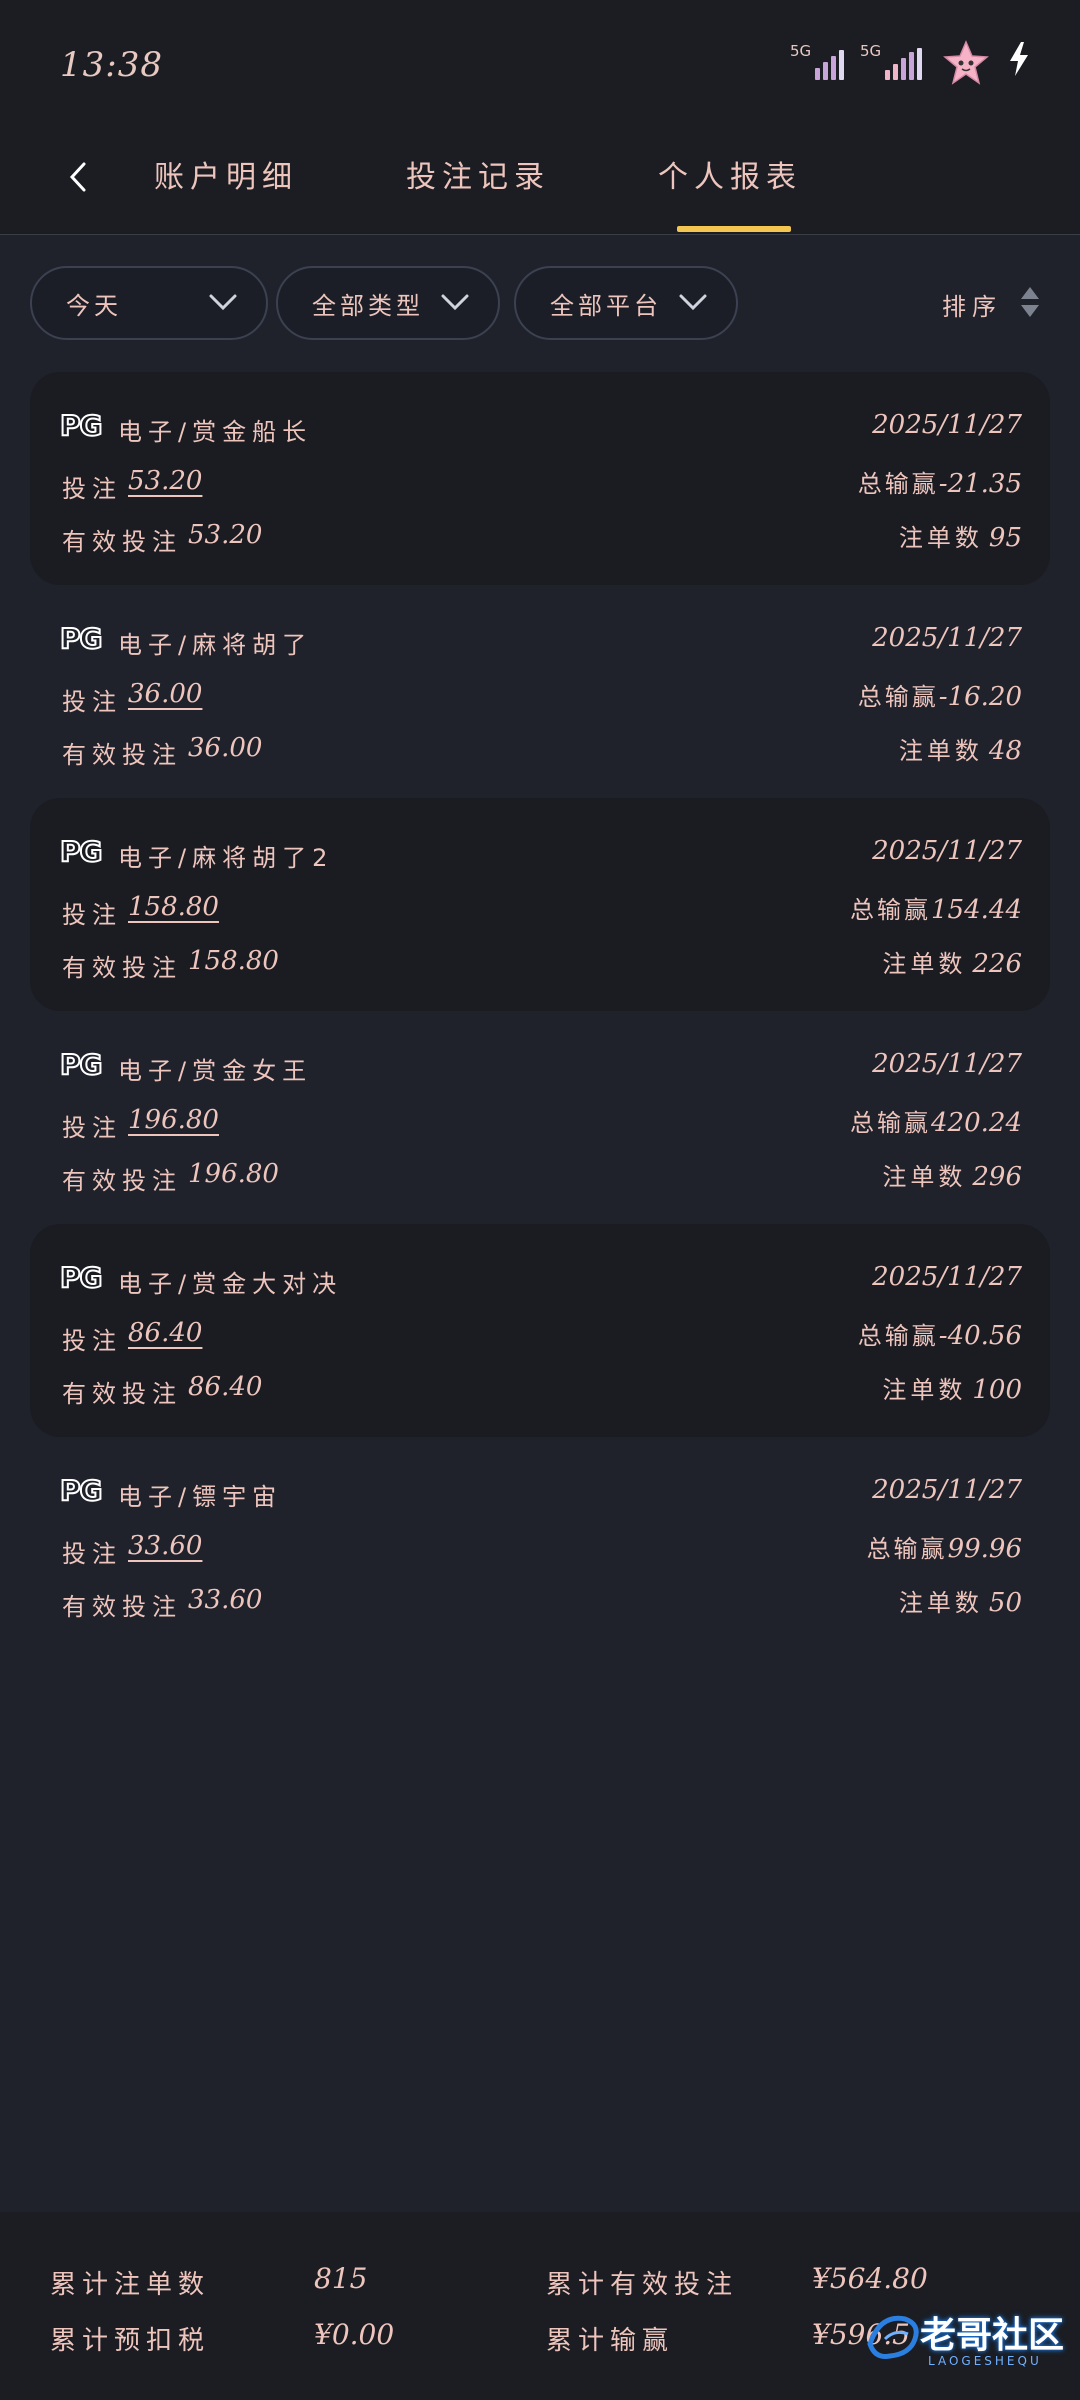  Describe the element at coordinates (149, 303) in the screenshot. I see `time-filter-dropdown: 今天` at that location.